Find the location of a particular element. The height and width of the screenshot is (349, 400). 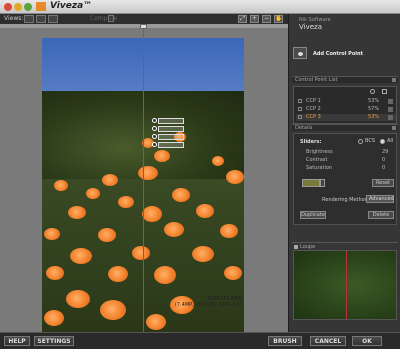

color-swatch is located at coordinates (311, 183).